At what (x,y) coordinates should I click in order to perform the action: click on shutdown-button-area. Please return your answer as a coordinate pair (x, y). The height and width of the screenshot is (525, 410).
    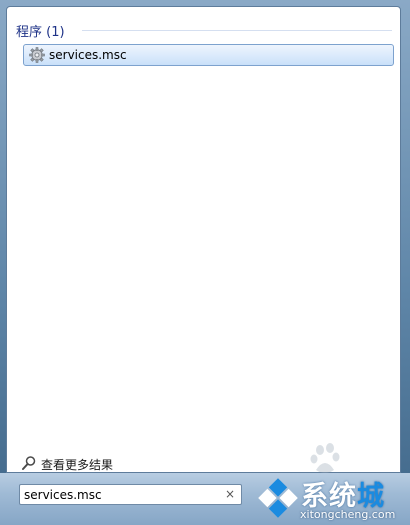
    Looking at the image, I should click on (315, 495).